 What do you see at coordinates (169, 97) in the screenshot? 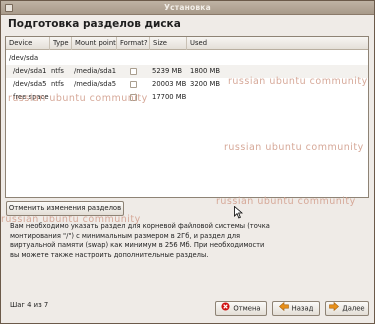
I see `size-cell: 17700 MB` at bounding box center [169, 97].